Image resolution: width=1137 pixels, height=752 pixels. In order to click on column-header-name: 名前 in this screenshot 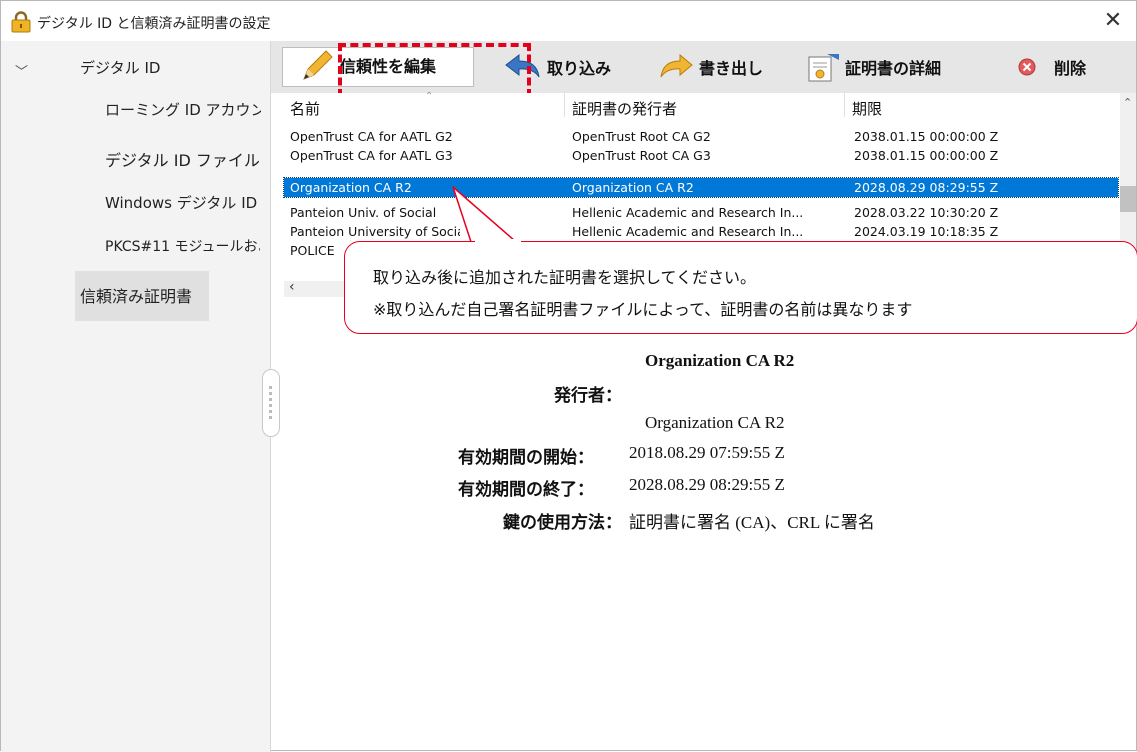, I will do `click(305, 108)`.